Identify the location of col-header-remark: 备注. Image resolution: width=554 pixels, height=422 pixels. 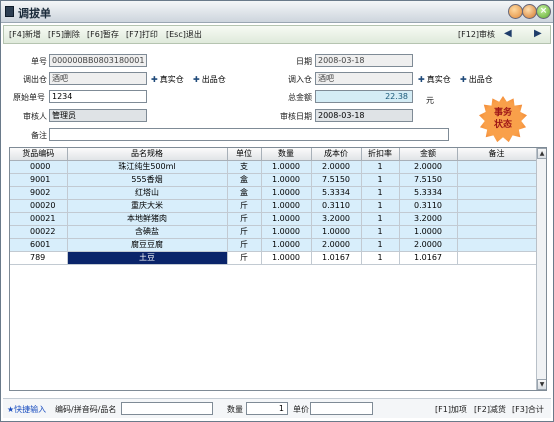
(497, 154).